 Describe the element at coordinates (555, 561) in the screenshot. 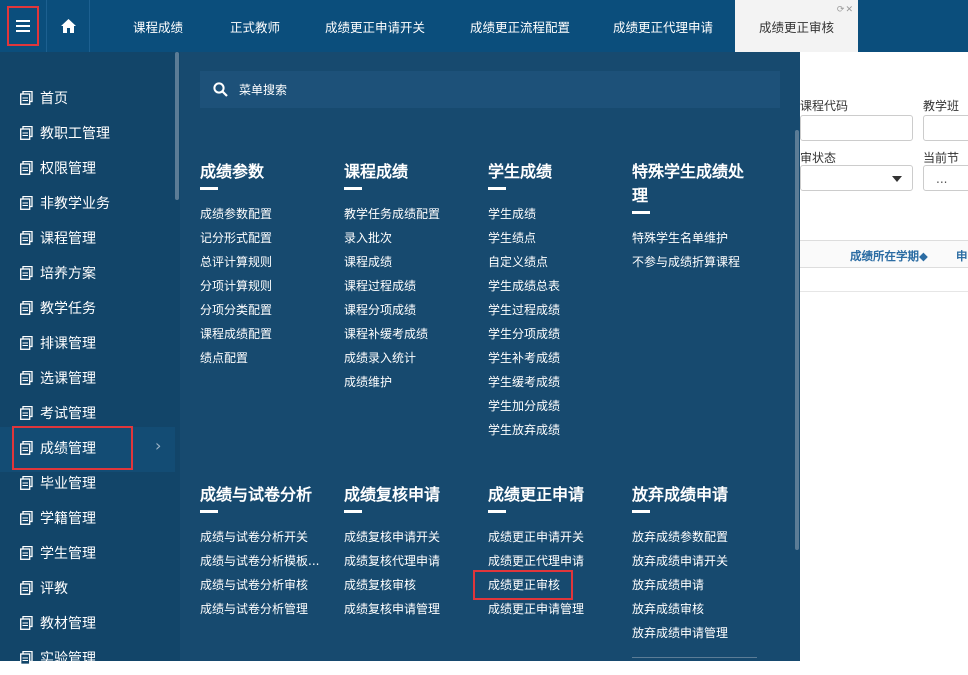

I see `menu-item: 成绩更正代理申请` at that location.